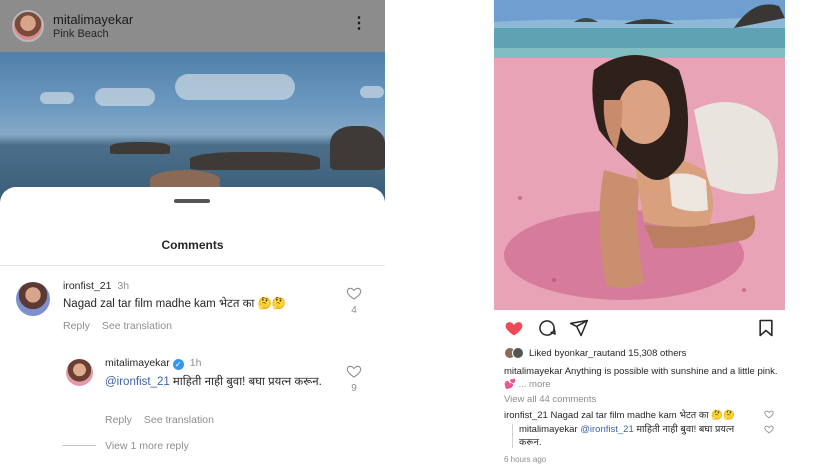  I want to click on reply-header: mitalimayekar ✓ 1h, so click(153, 363).